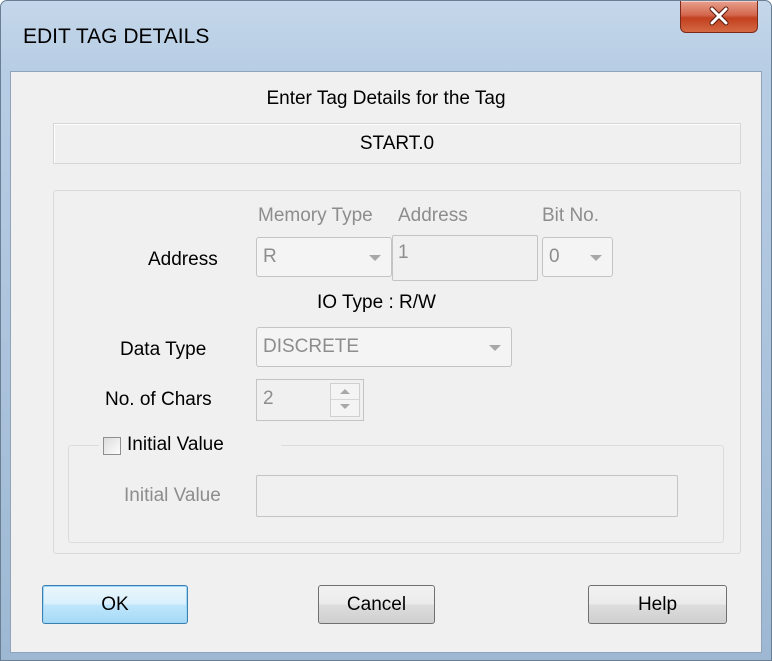 The image size is (772, 661). Describe the element at coordinates (324, 257) in the screenshot. I see `memory-type-select: R` at that location.